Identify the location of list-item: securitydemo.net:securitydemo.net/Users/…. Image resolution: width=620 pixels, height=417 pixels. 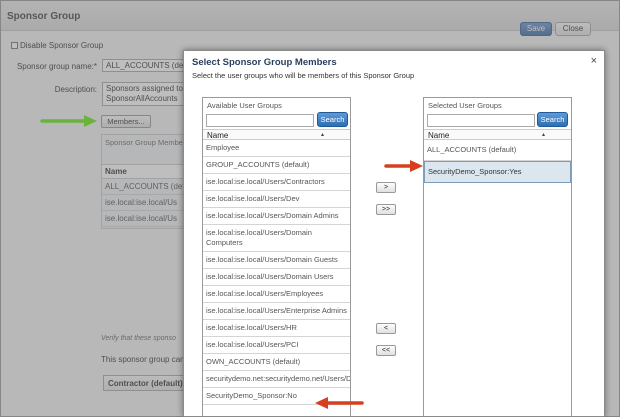
(276, 379).